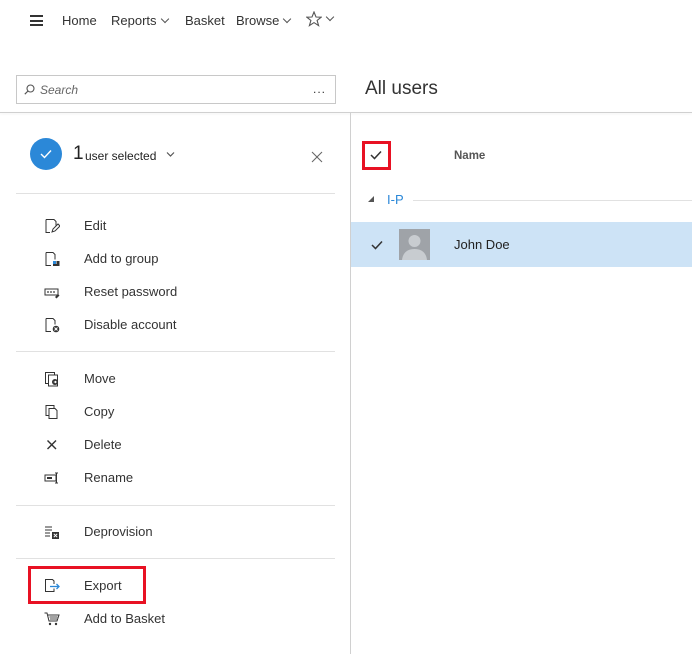 The width and height of the screenshot is (692, 654). I want to click on edit-icon, so click(52, 226).